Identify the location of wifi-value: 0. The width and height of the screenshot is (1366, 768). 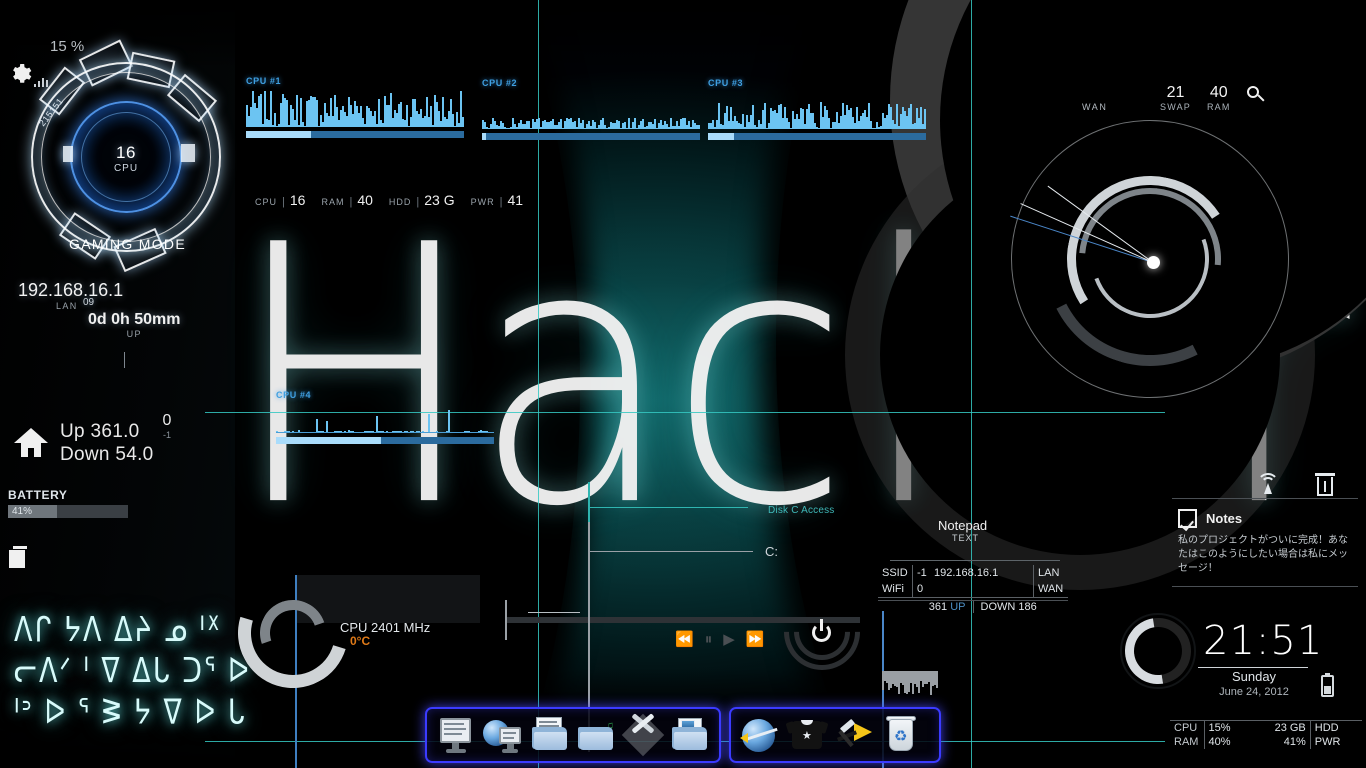
(973, 589).